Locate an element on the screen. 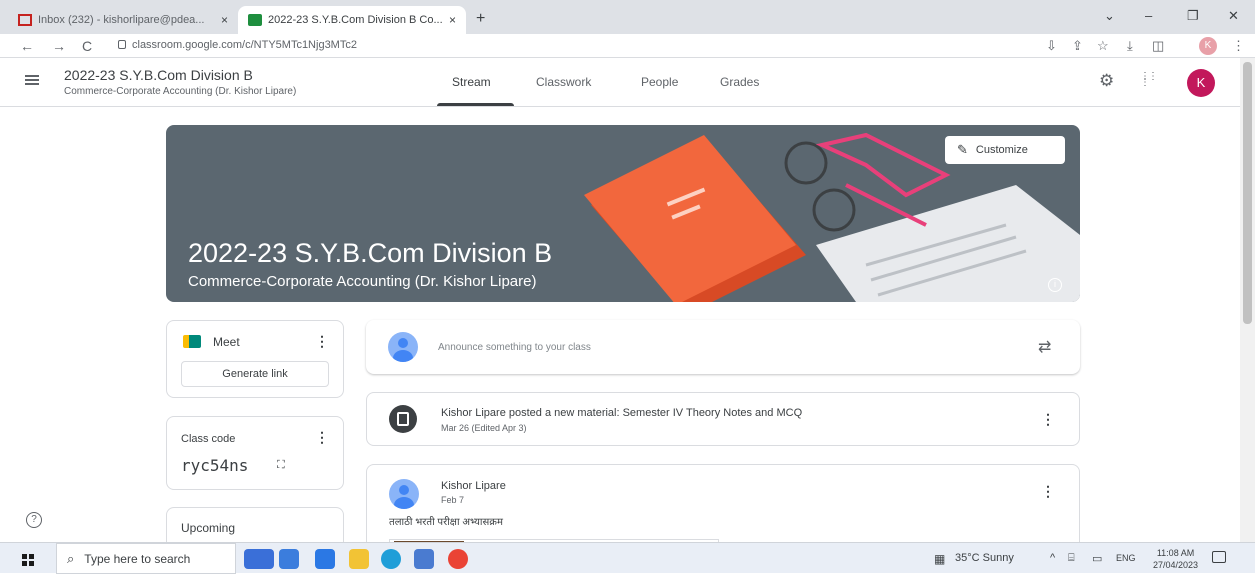 This screenshot has width=1255, height=574. restore-button: ❐ is located at coordinates (1193, 16).